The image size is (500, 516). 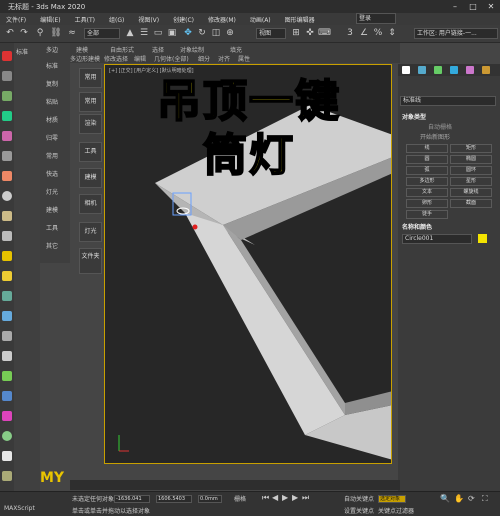 What do you see at coordinates (40, 33) in the screenshot?
I see `link-icon: ⚲` at bounding box center [40, 33].